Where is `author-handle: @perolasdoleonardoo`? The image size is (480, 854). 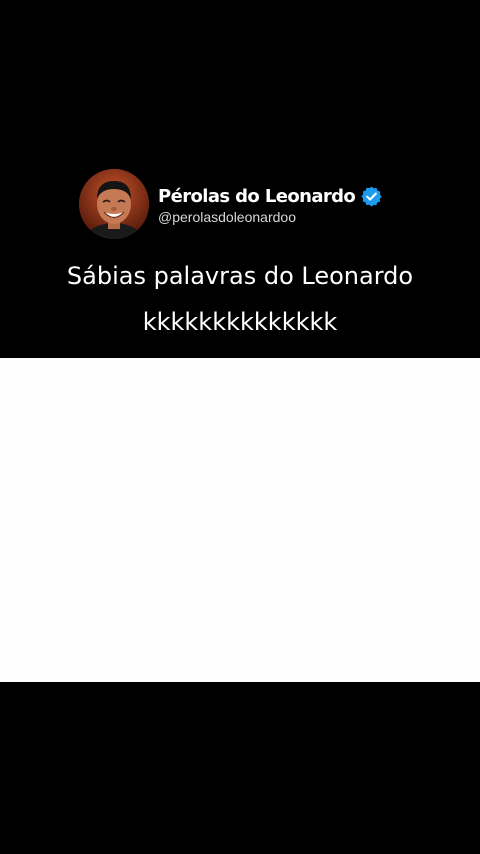 author-handle: @perolasdoleonardoo is located at coordinates (270, 217).